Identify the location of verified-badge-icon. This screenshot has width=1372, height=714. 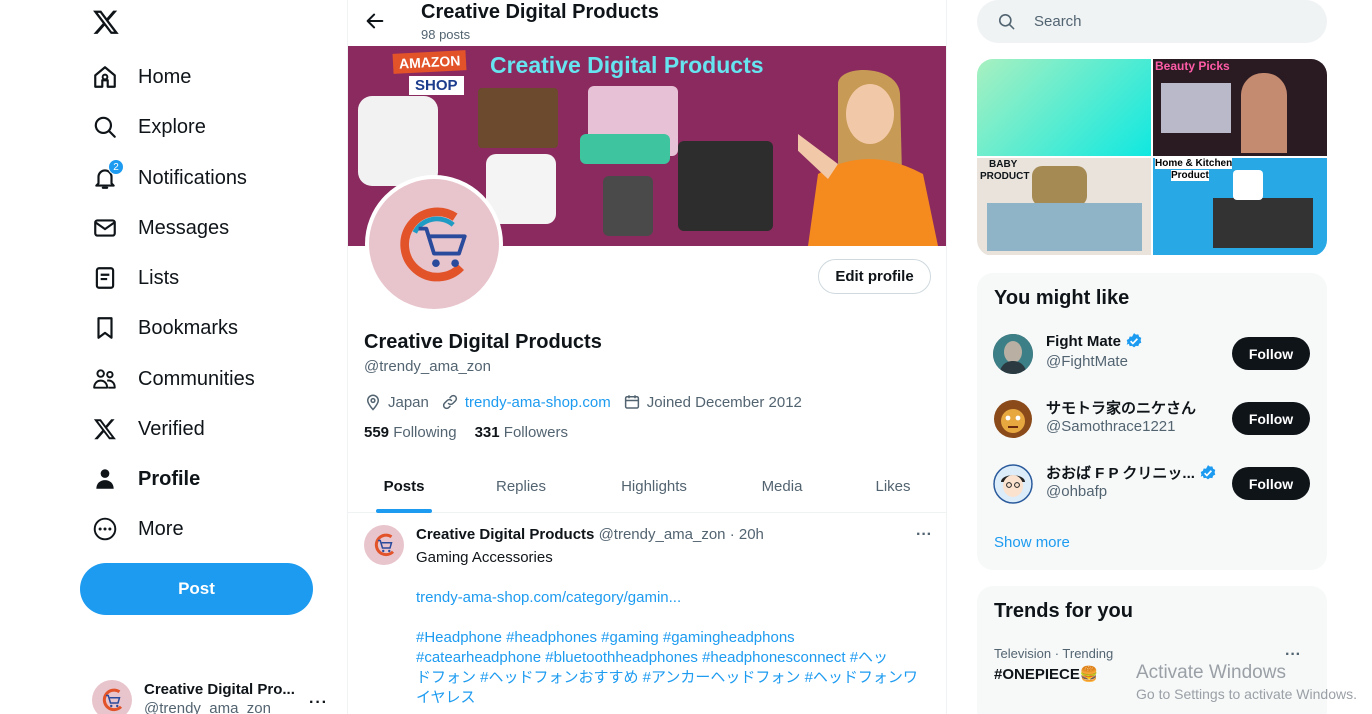
(1208, 471).